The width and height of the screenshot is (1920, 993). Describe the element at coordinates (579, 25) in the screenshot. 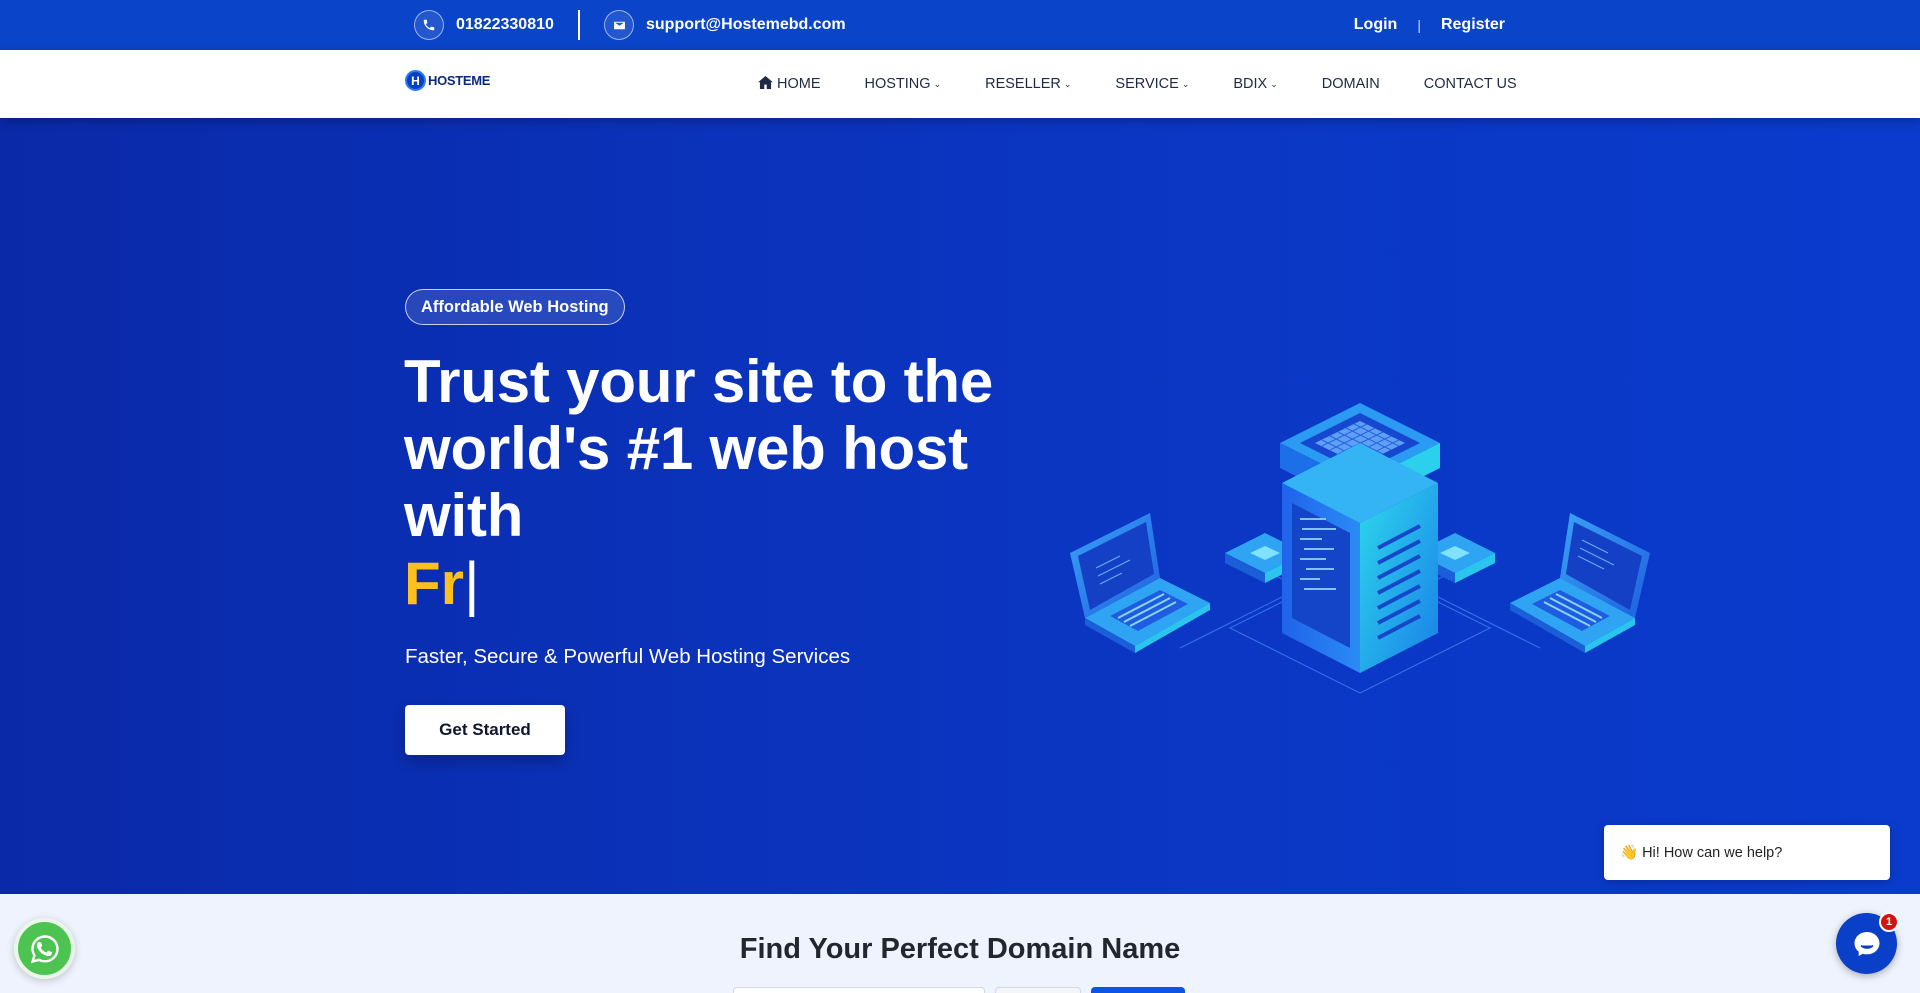

I see `contact-divider` at that location.